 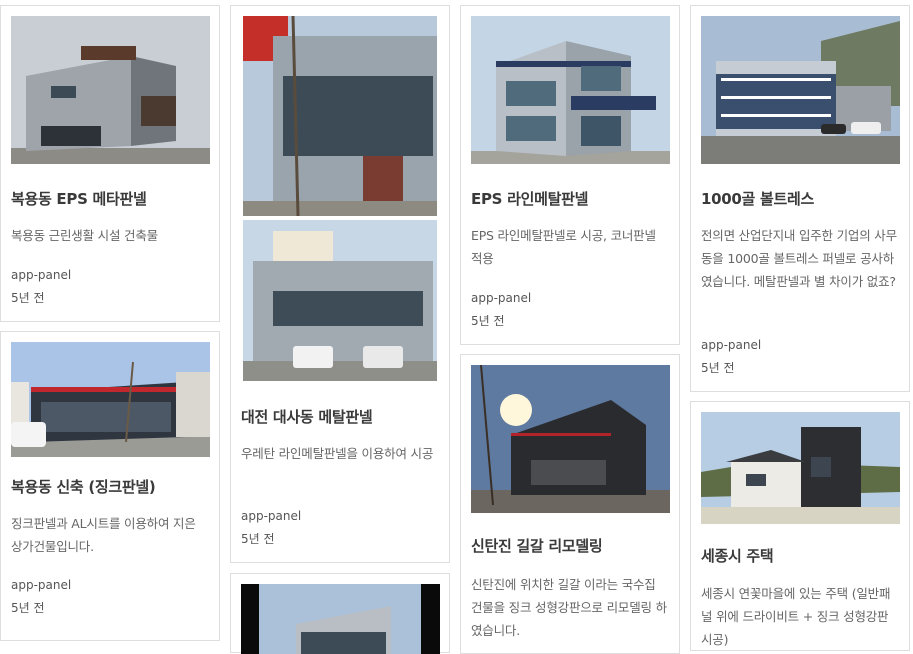 I want to click on post-description: 복용동 근린생활 시설 건축물, so click(x=84, y=235).